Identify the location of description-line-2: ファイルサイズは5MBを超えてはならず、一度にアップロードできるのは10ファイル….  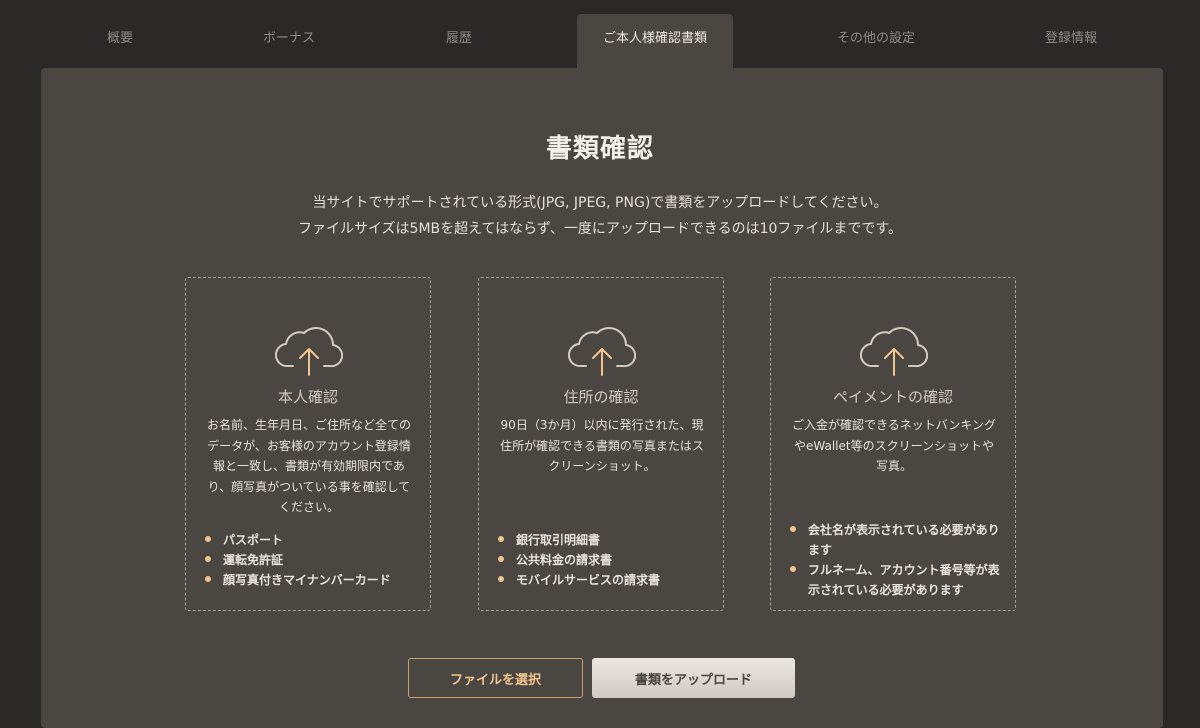
(600, 229).